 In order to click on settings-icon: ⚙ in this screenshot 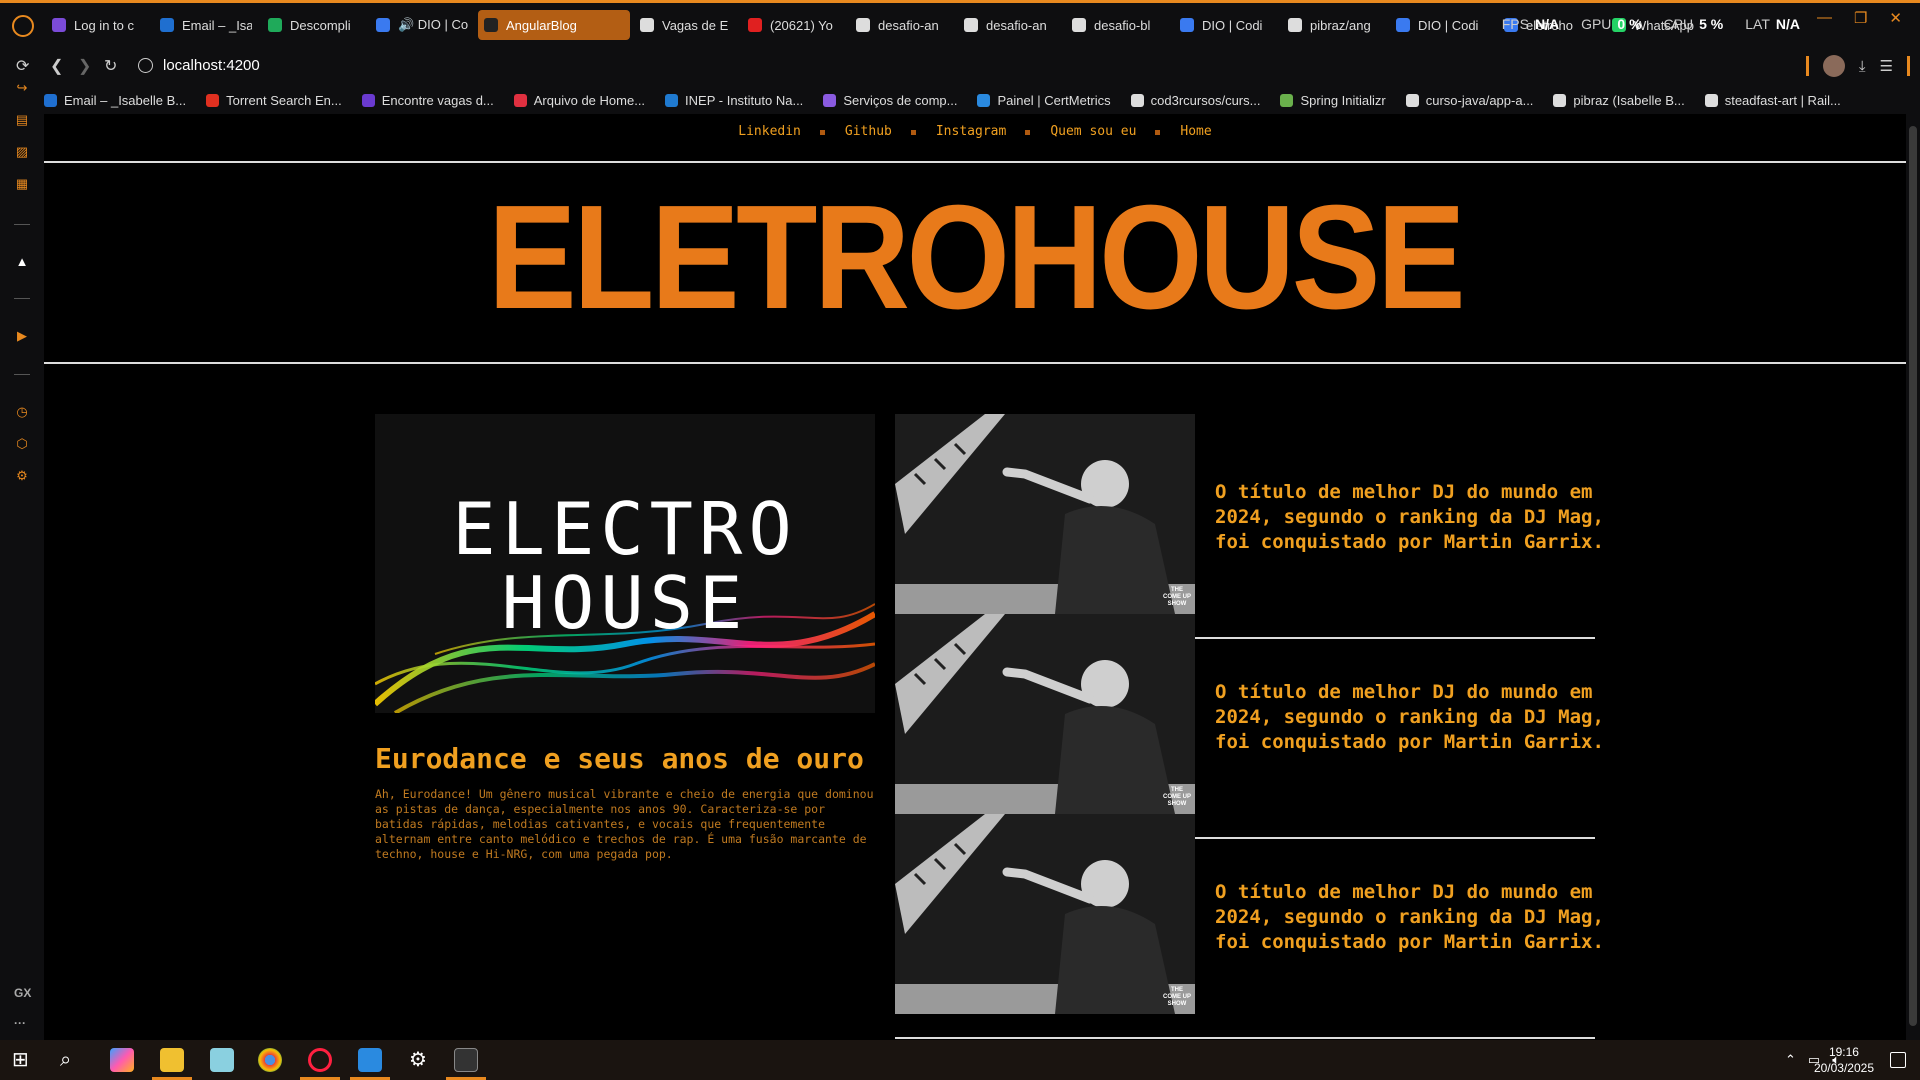, I will do `click(418, 1060)`.